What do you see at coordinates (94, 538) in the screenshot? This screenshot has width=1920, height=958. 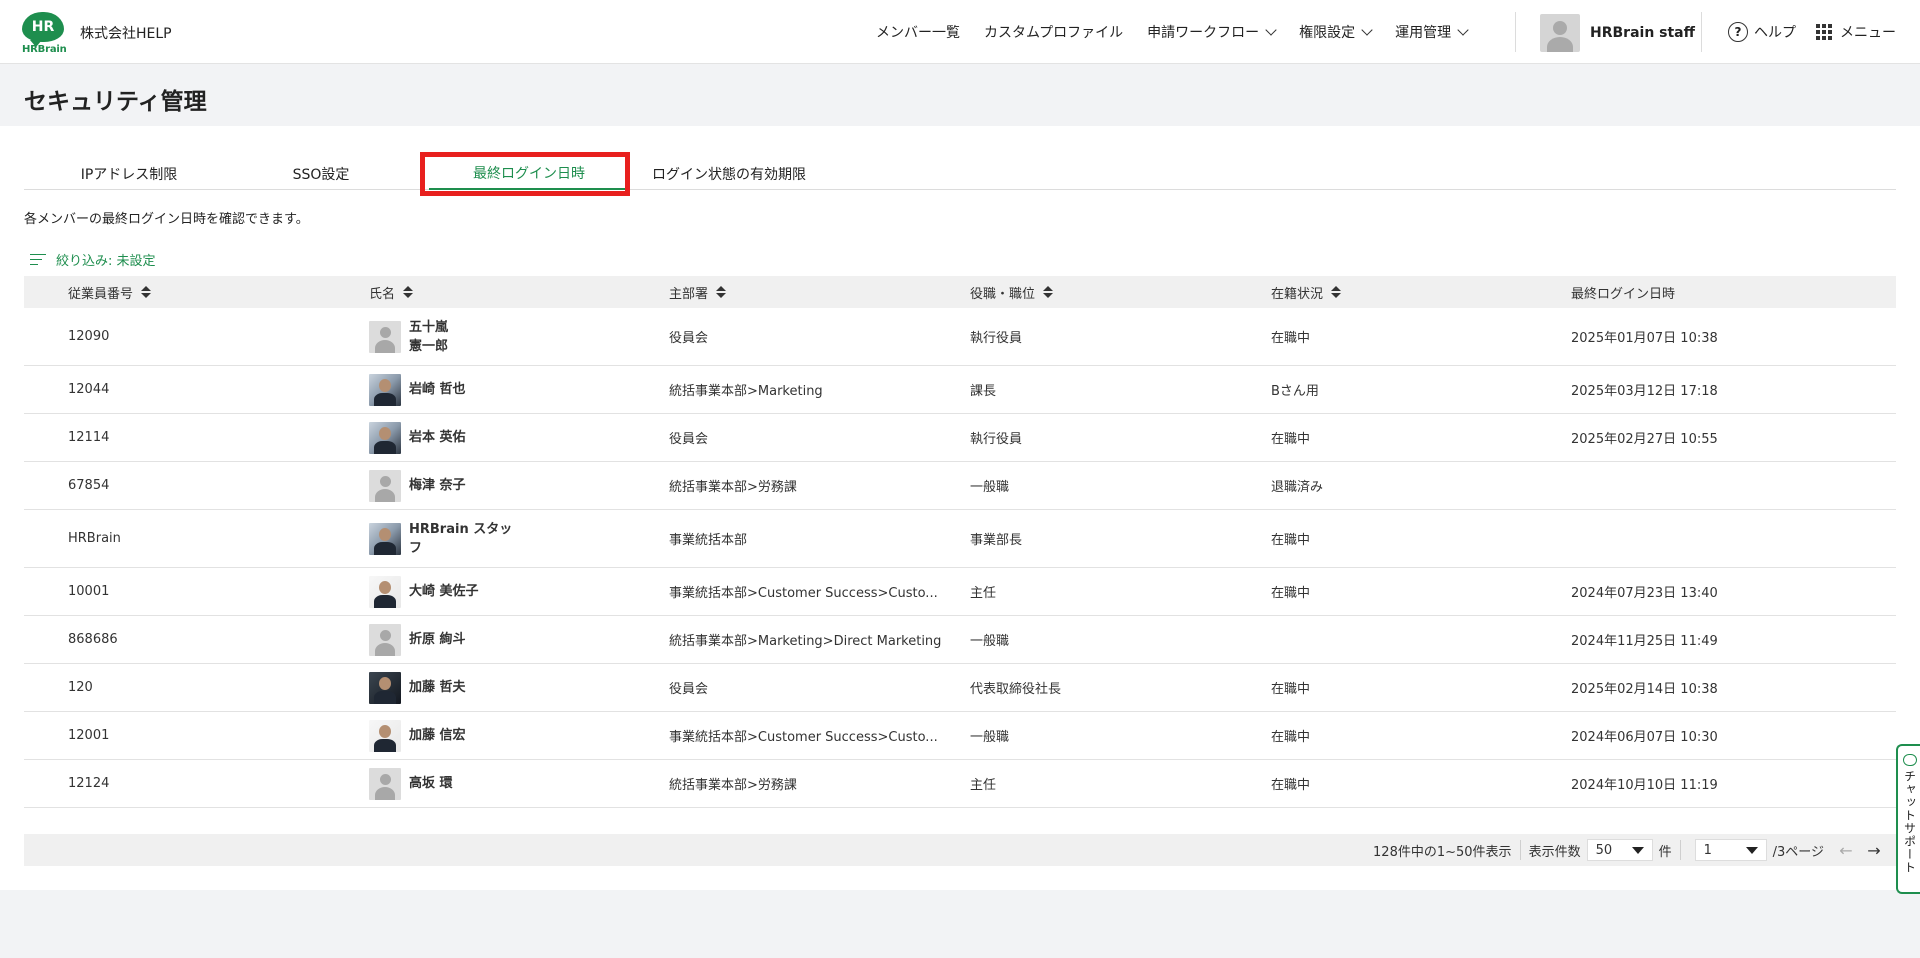 I see `employee-id-cell: HRBrain` at bounding box center [94, 538].